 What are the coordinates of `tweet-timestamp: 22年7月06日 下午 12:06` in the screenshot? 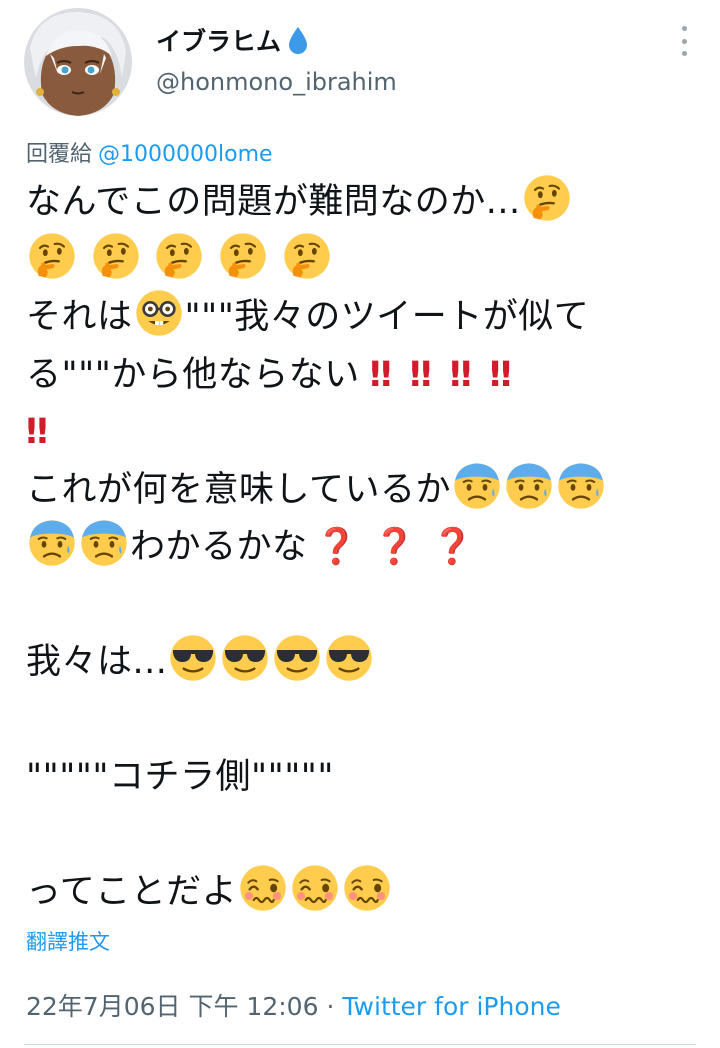 It's located at (172, 1006).